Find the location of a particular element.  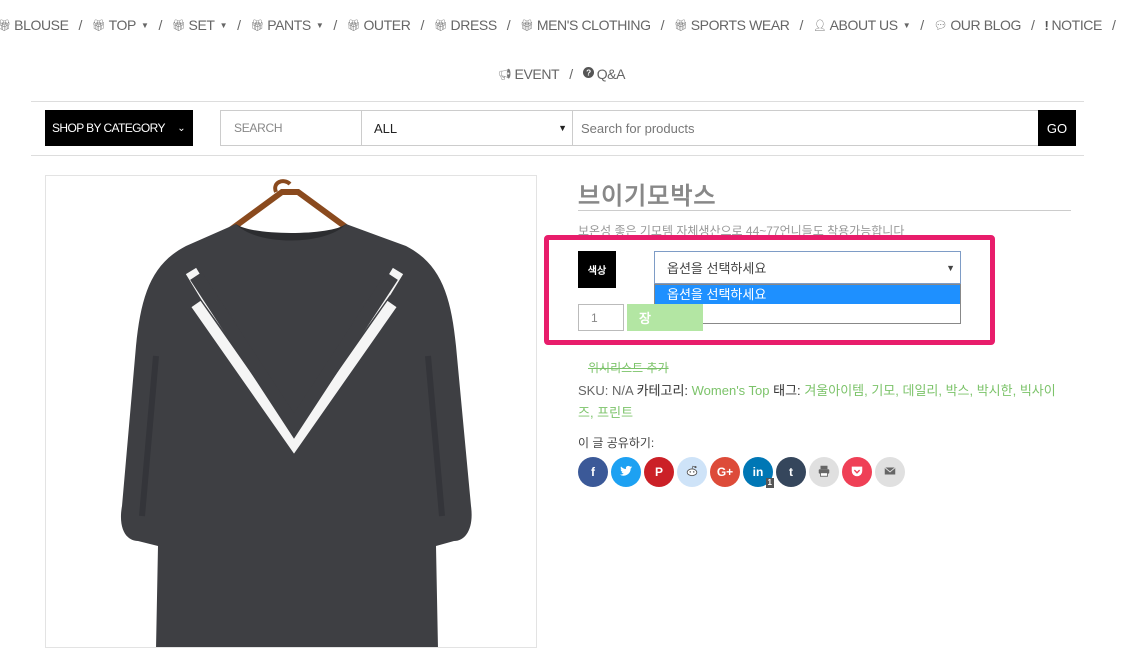

linkedin-icon: in is located at coordinates (758, 472).